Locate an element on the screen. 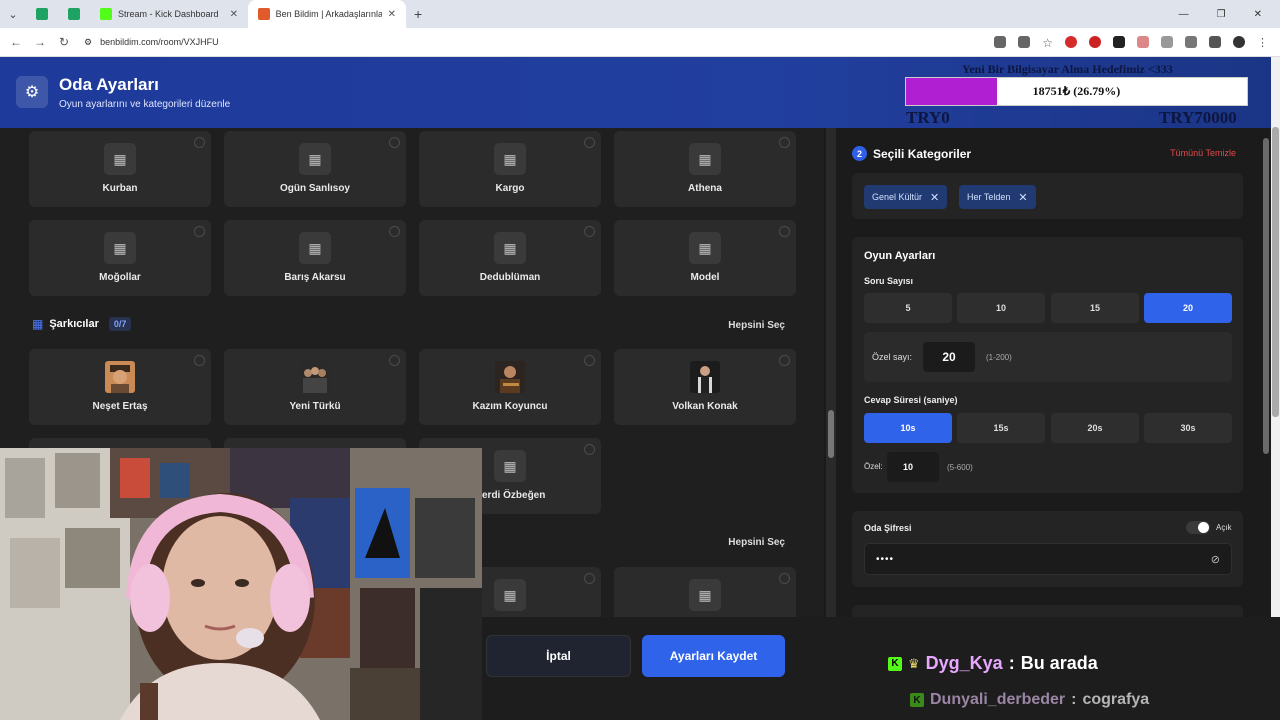 The width and height of the screenshot is (1280, 720). tab-label: Stream - Kick Dashboard is located at coordinates (168, 14).